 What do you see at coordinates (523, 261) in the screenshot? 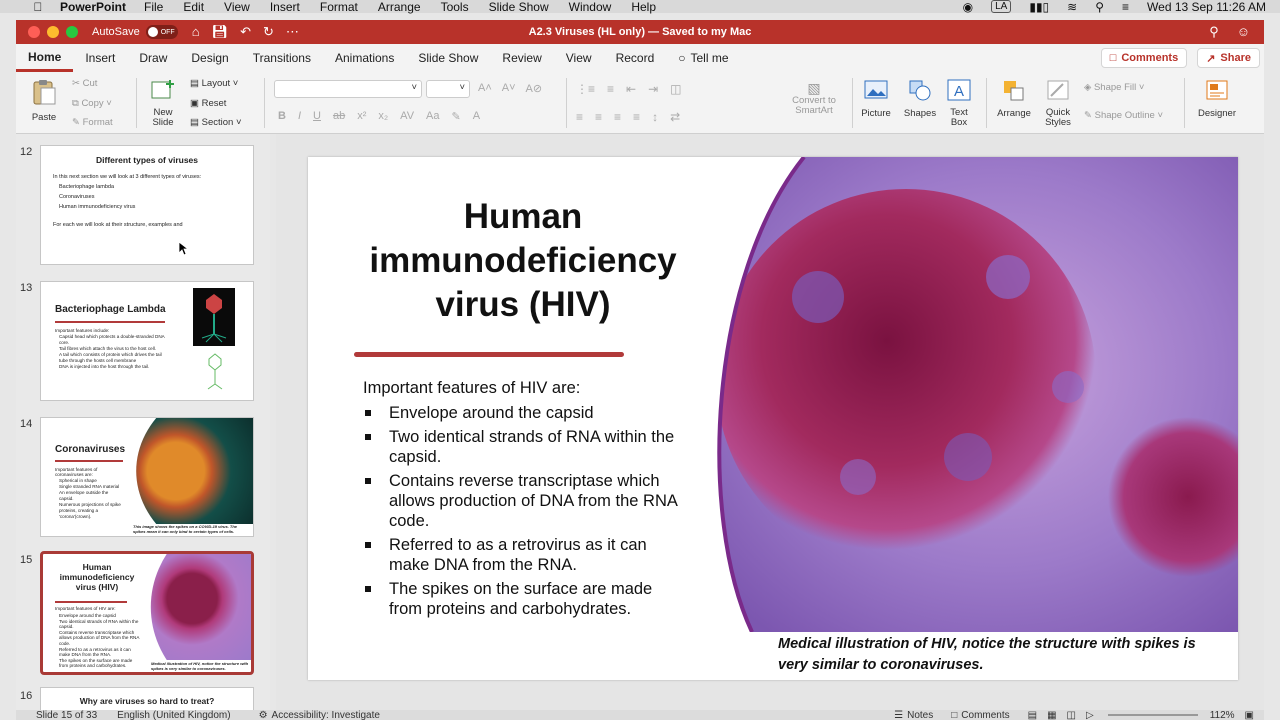
I see `slide-title: Human immunodeficiency virus (HIV)` at bounding box center [523, 261].